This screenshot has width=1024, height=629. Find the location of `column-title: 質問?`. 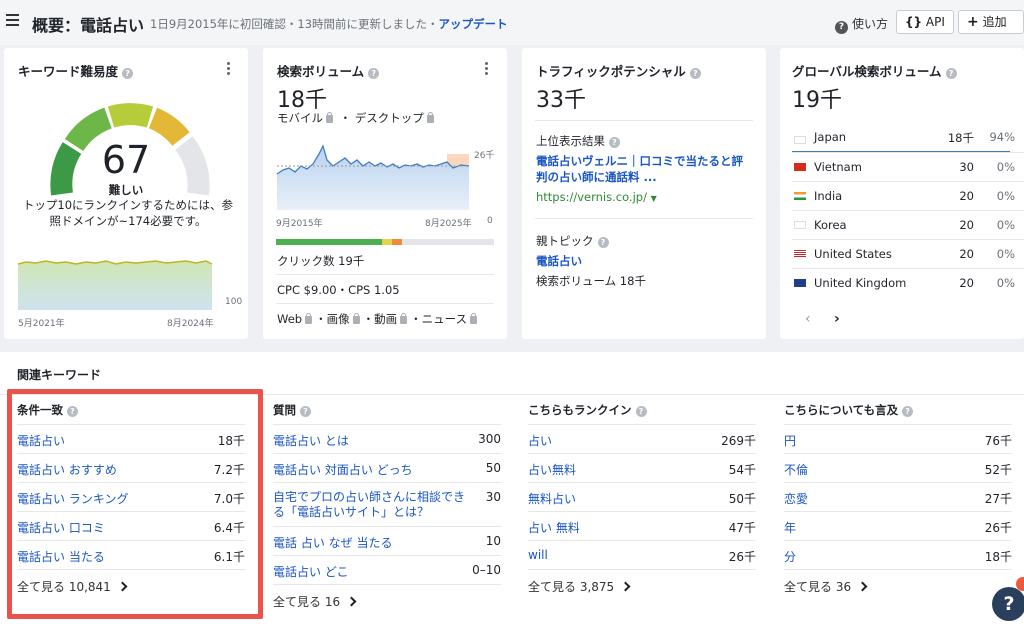

column-title: 質問? is located at coordinates (387, 409).